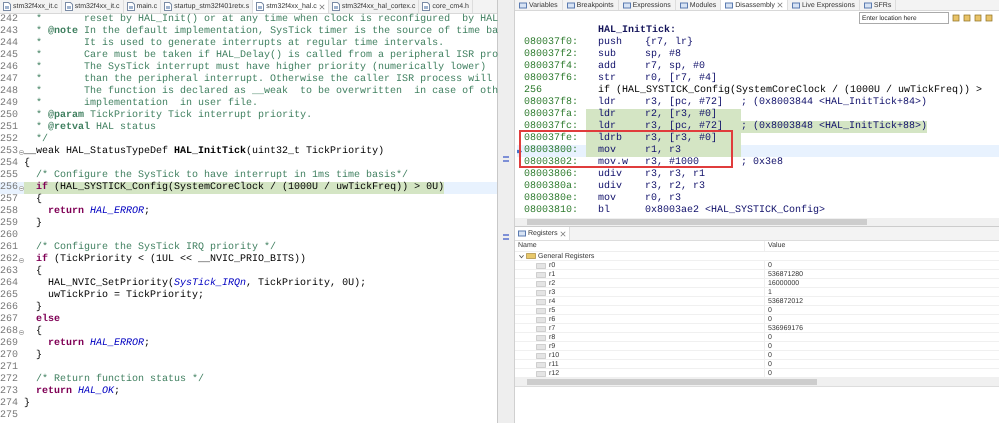  Describe the element at coordinates (552, 79) in the screenshot. I see `address: 080037f6:` at that location.